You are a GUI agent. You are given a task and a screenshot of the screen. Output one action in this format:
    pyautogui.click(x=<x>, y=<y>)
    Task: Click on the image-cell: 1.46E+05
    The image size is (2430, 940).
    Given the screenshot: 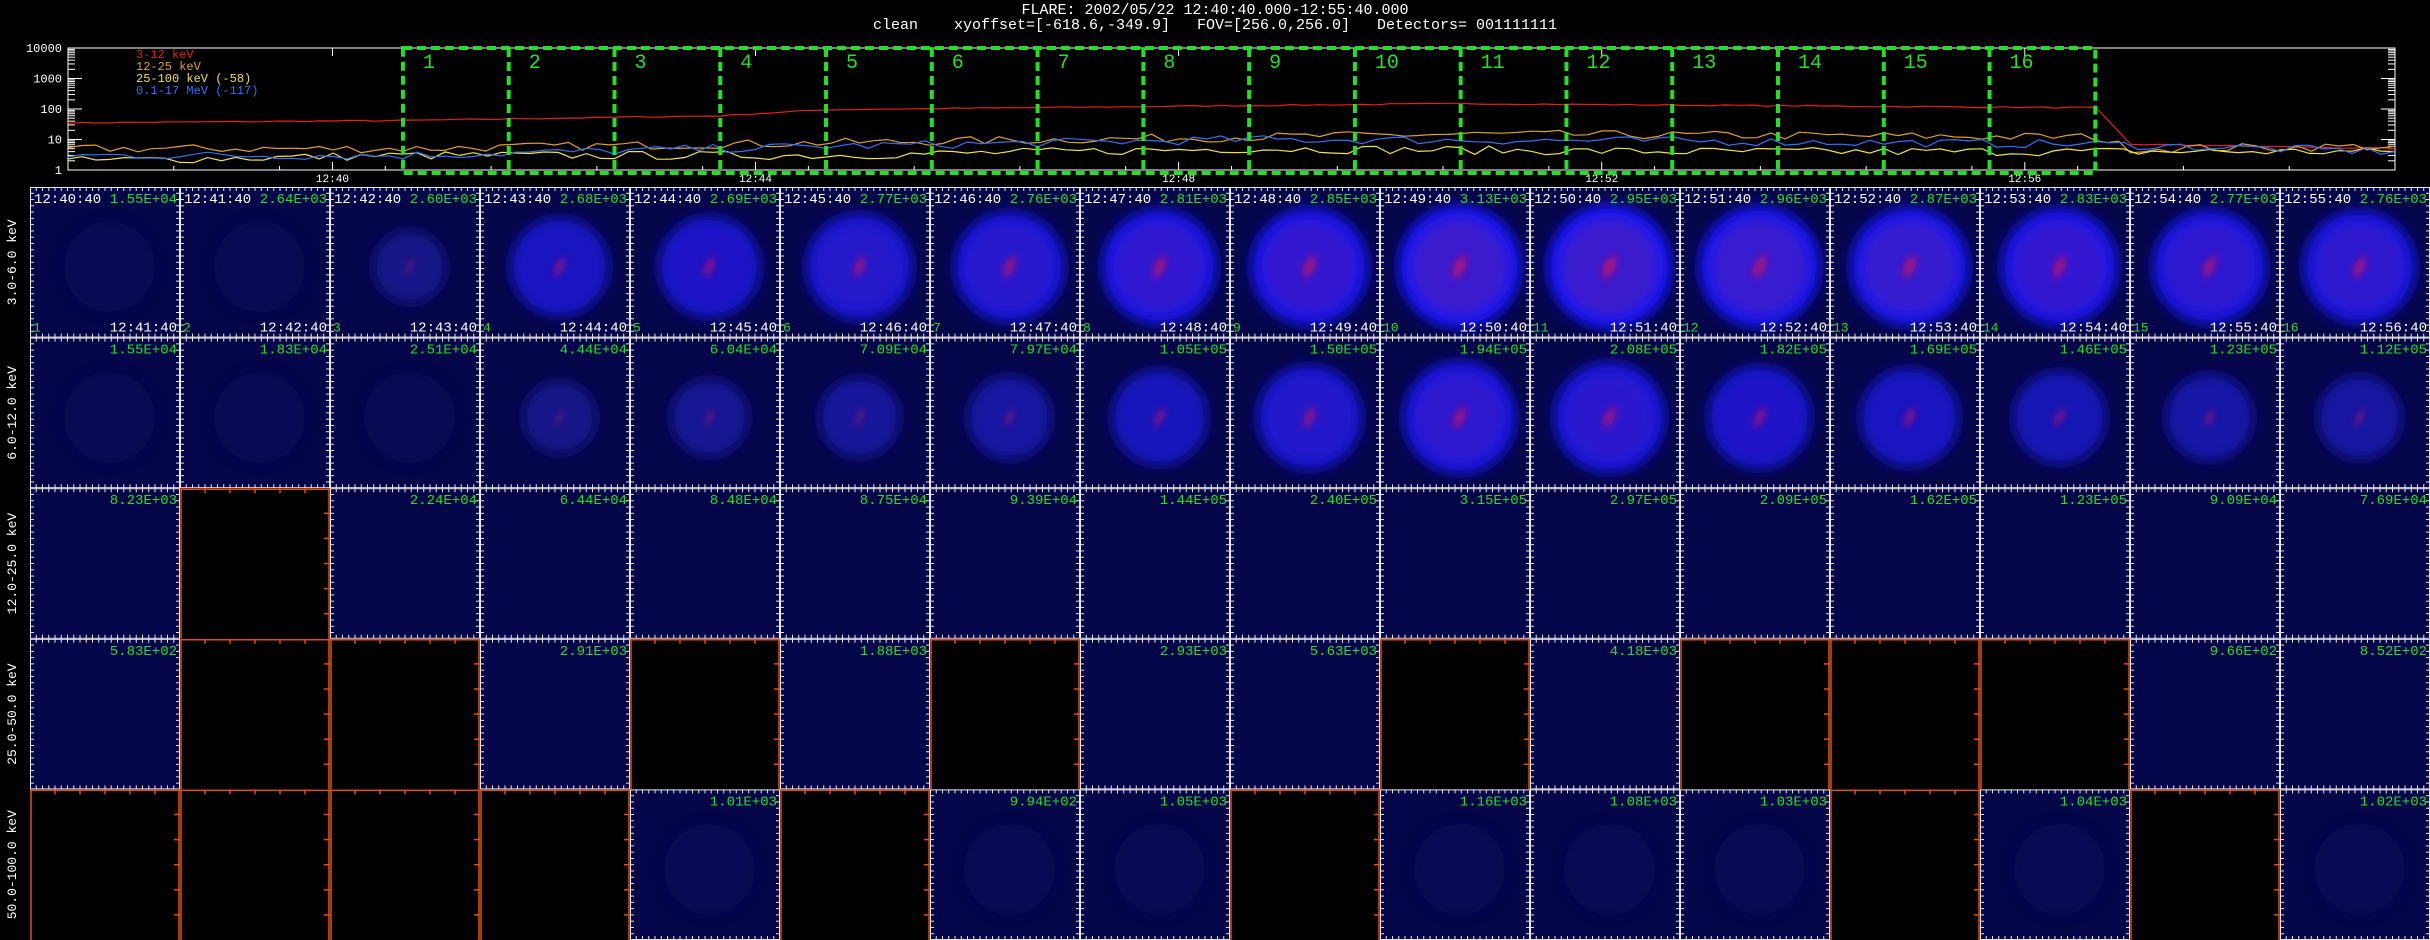 What is the action you would take?
    pyautogui.click(x=2055, y=413)
    